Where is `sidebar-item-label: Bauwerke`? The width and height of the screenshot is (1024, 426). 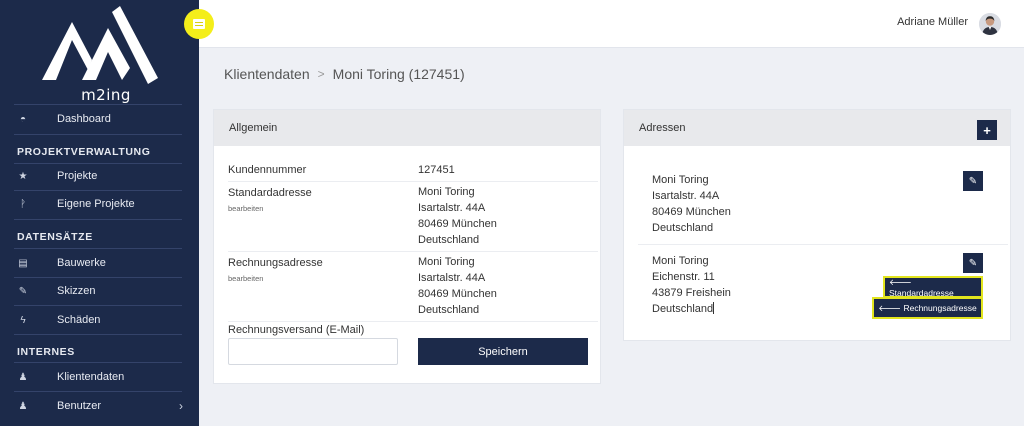
sidebar-item-label: Bauwerke is located at coordinates (81, 263).